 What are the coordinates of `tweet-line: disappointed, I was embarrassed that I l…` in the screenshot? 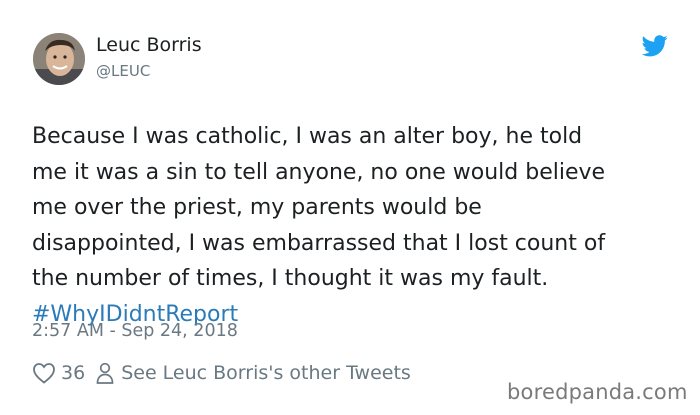 It's located at (319, 243).